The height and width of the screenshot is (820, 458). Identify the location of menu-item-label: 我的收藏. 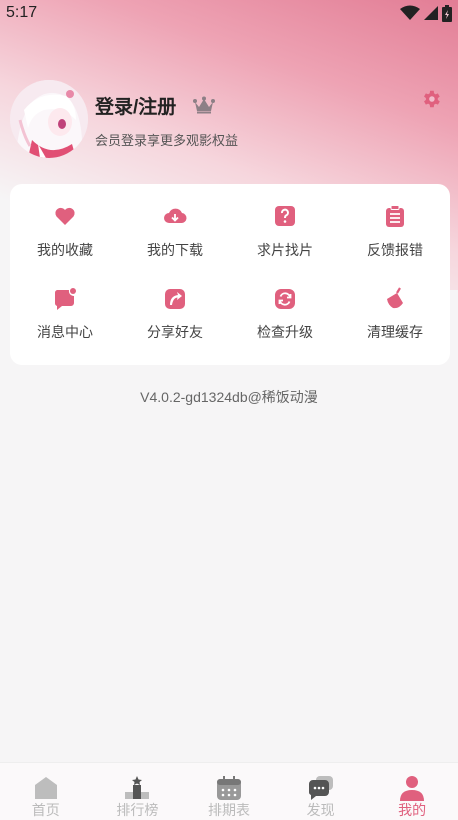
(65, 251).